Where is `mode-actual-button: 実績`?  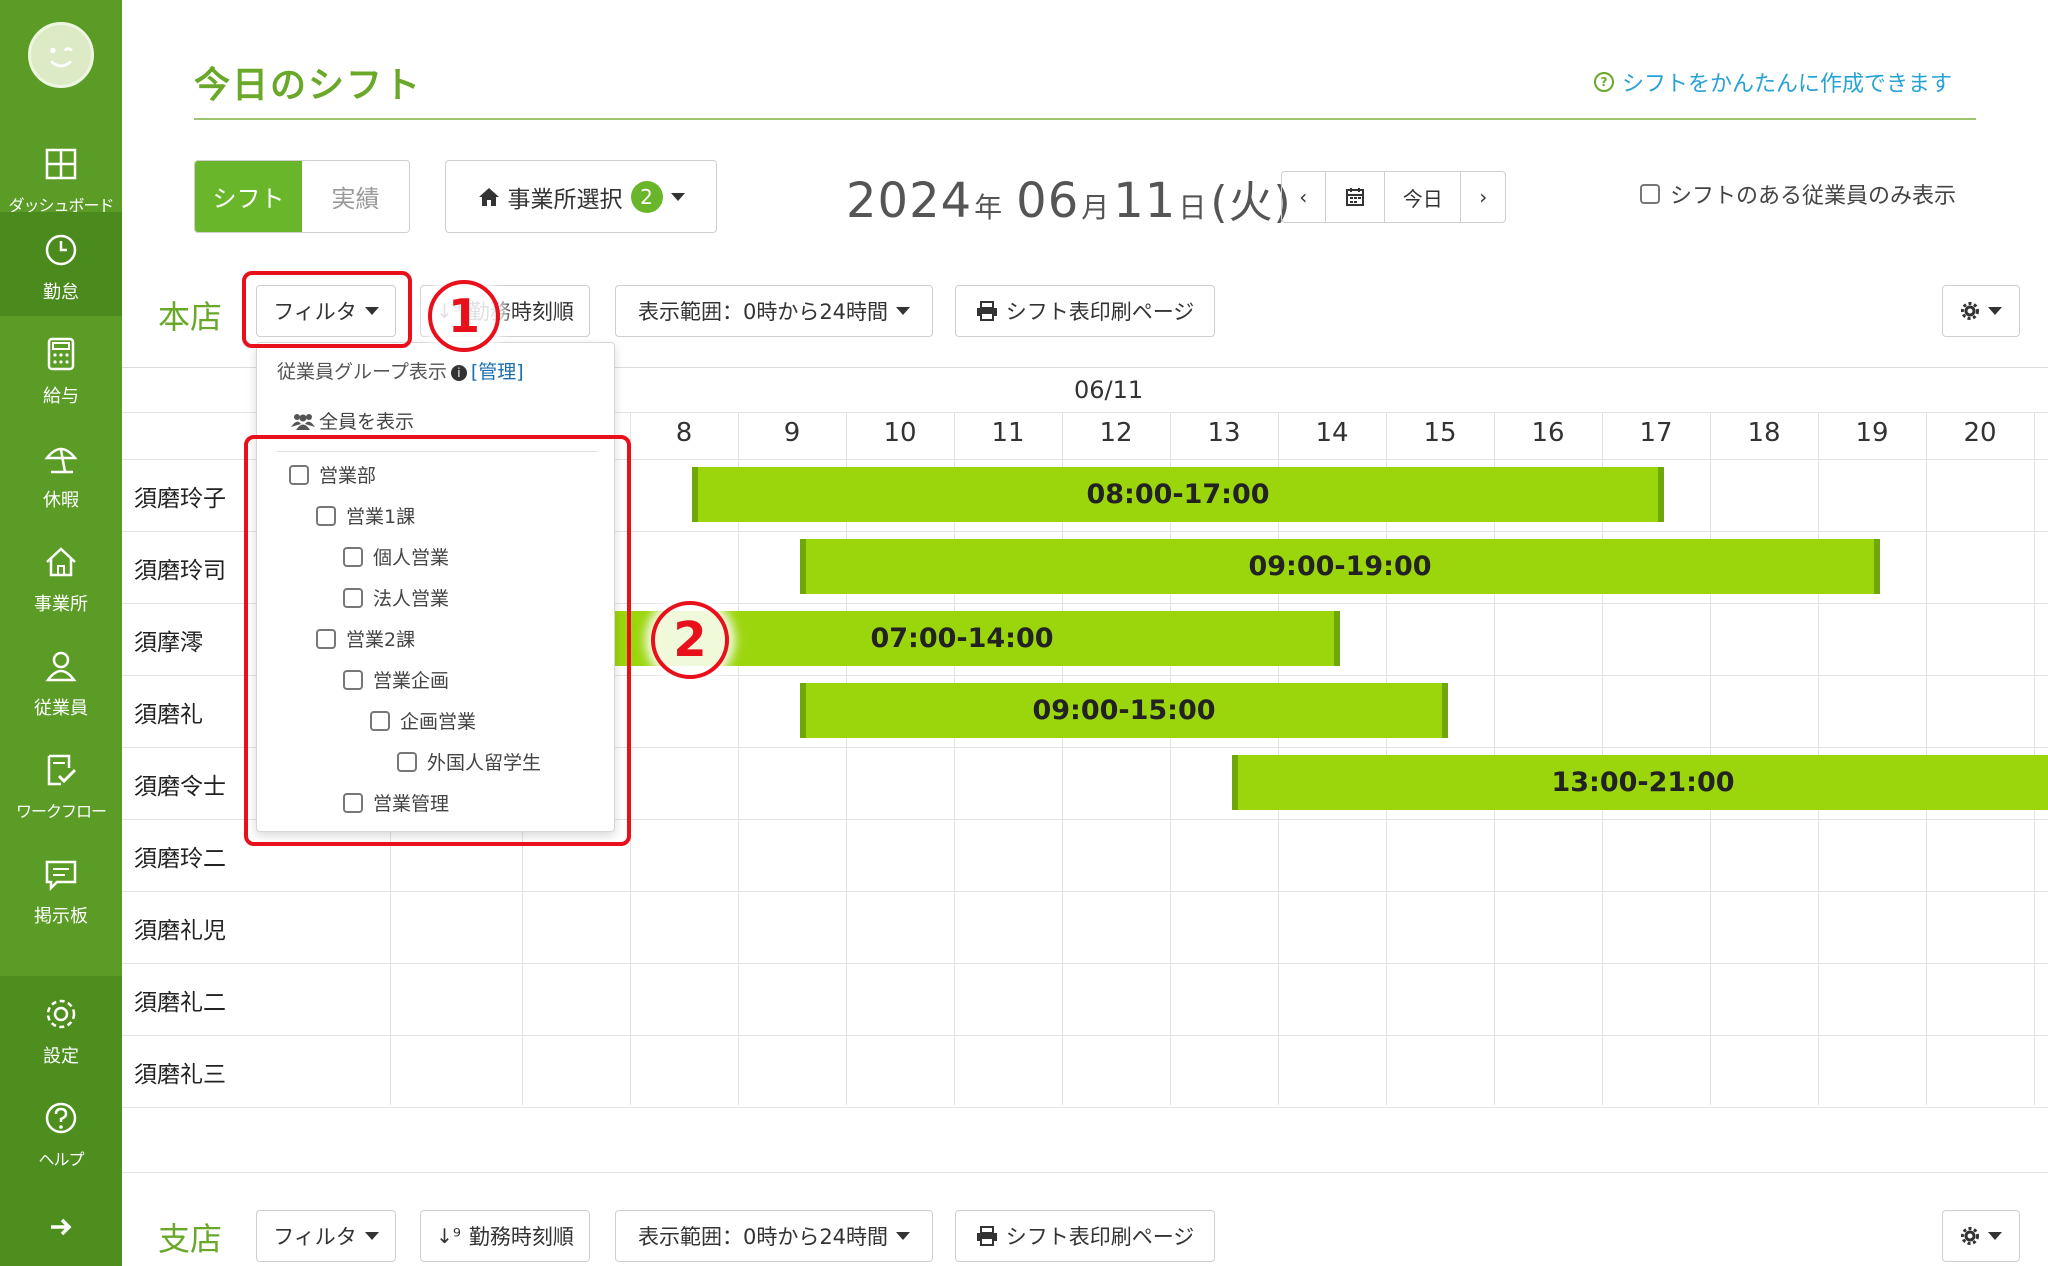
mode-actual-button: 実績 is located at coordinates (355, 196).